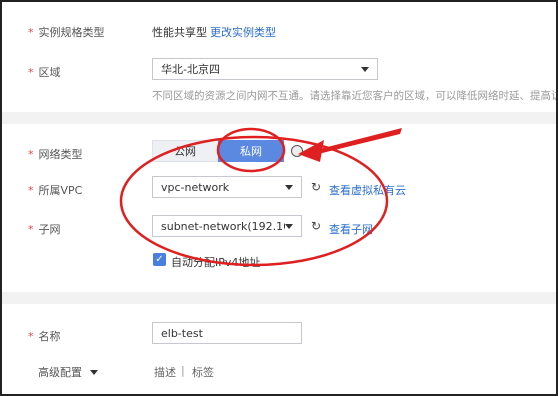  Describe the element at coordinates (60, 190) in the screenshot. I see `vpc-label: 所属VPC` at that location.